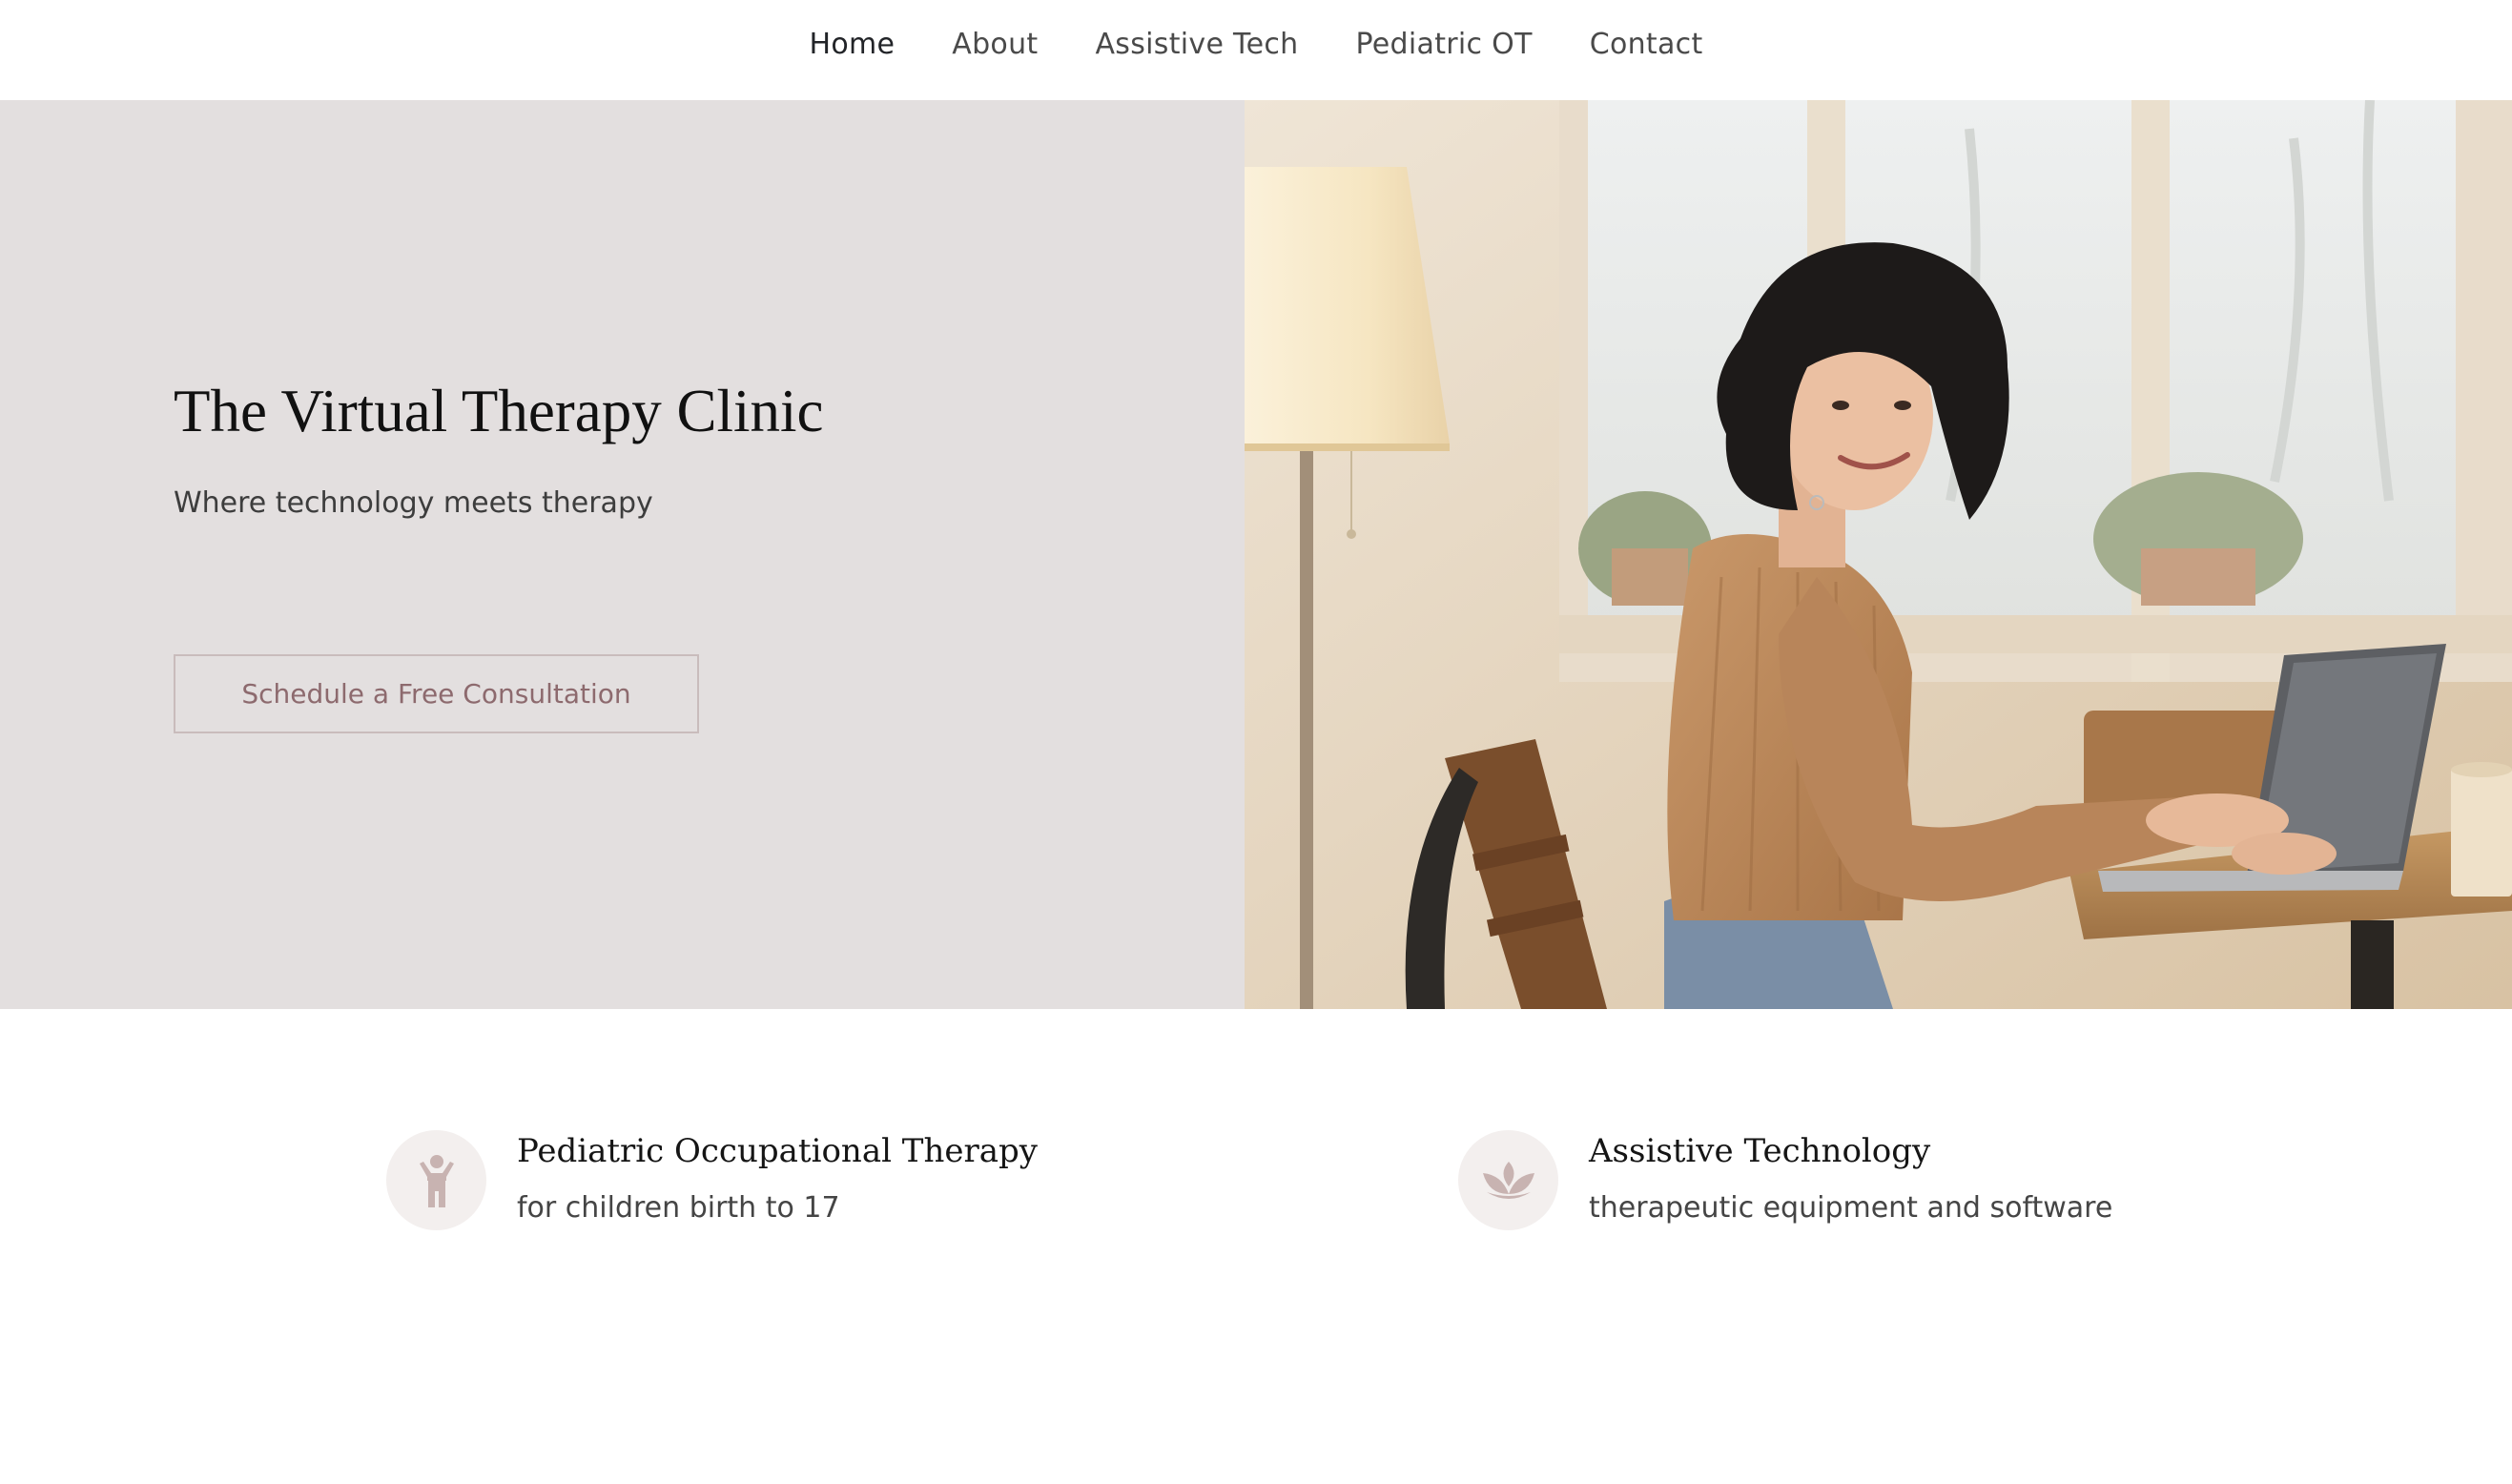 The image size is (2512, 1484). Describe the element at coordinates (1851, 1151) in the screenshot. I see `feature-title: Assistive Technology` at that location.